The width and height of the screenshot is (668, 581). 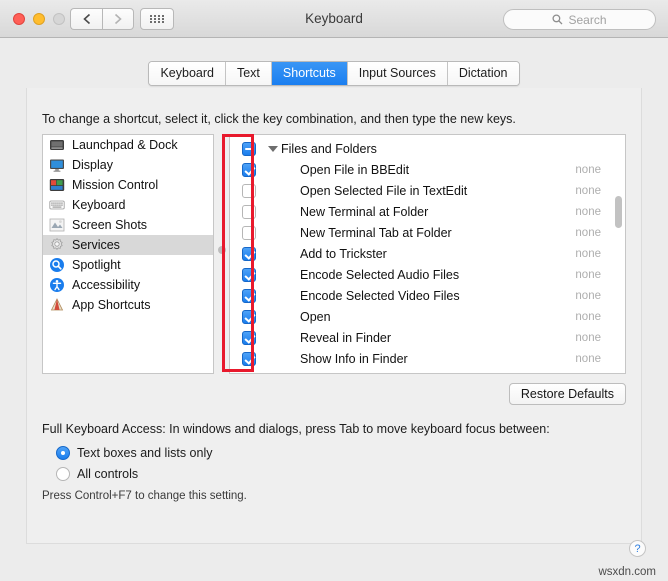 I want to click on shortcut-row: Add to Trickster none, so click(x=427, y=253).